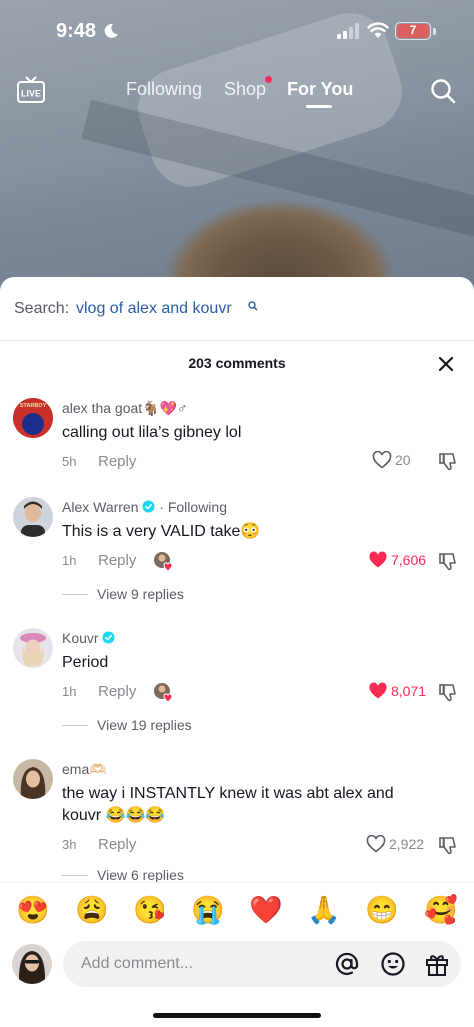 This screenshot has height=1027, width=474. I want to click on gift-icon, so click(437, 964).